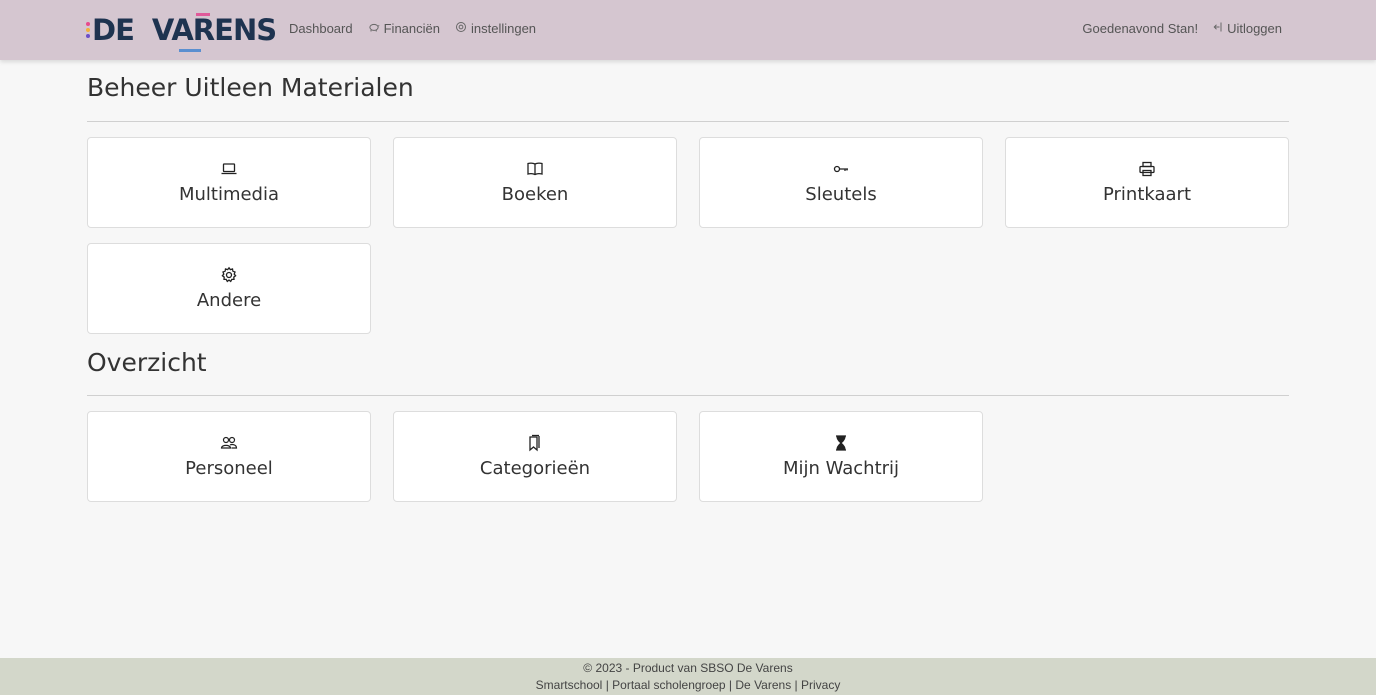 The width and height of the screenshot is (1376, 695). I want to click on card-mijn-wachtrij: Mijn Wachtrij, so click(841, 456).